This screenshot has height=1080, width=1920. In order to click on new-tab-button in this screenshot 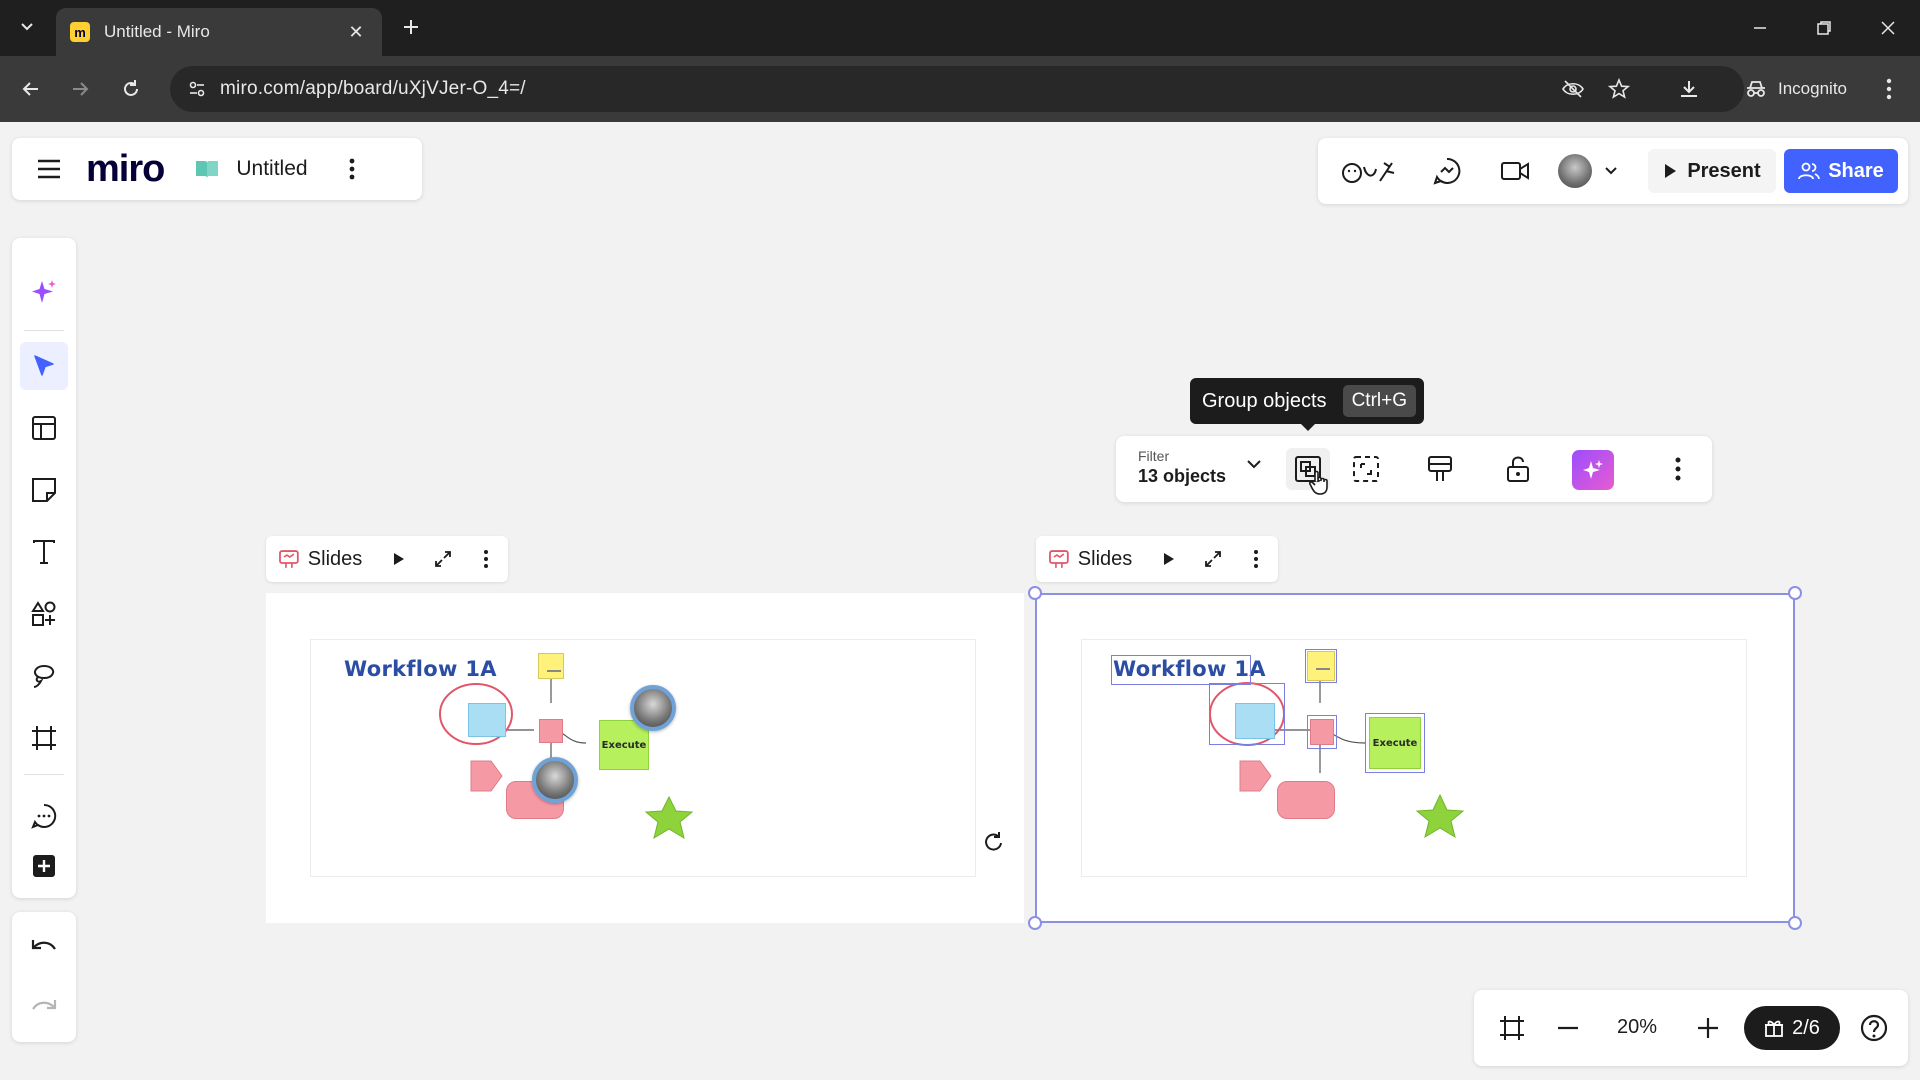, I will do `click(411, 27)`.